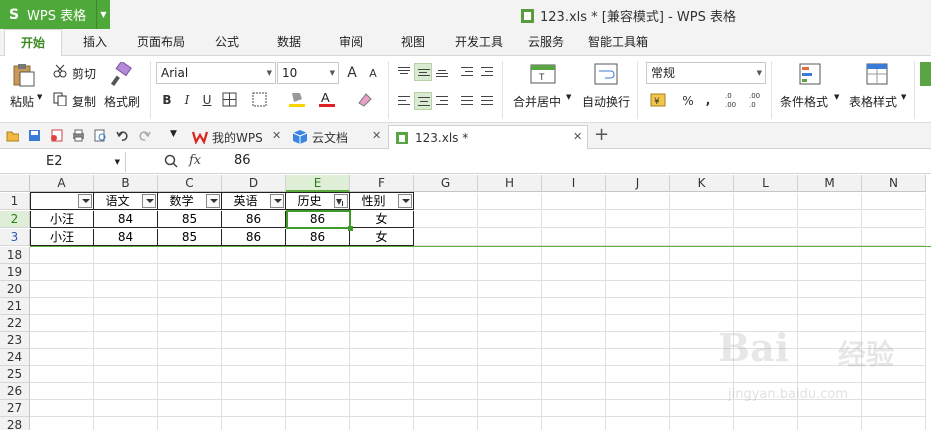 The width and height of the screenshot is (931, 430). Describe the element at coordinates (442, 72) in the screenshot. I see `align-bottom-icon` at that location.